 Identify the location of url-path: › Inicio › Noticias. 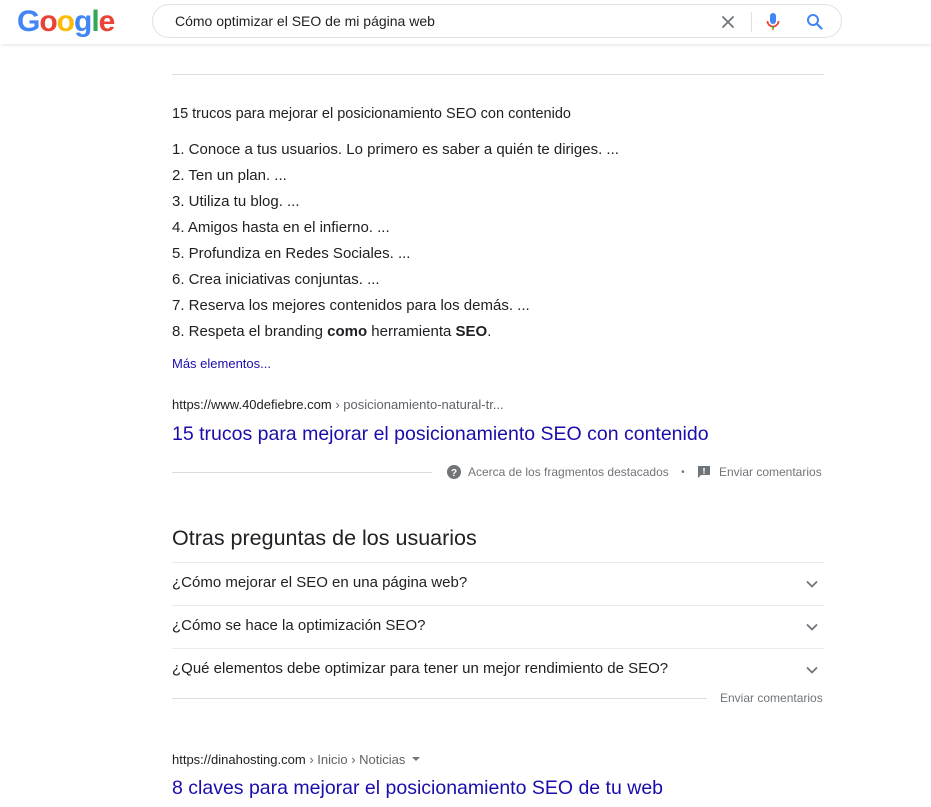
(355, 759).